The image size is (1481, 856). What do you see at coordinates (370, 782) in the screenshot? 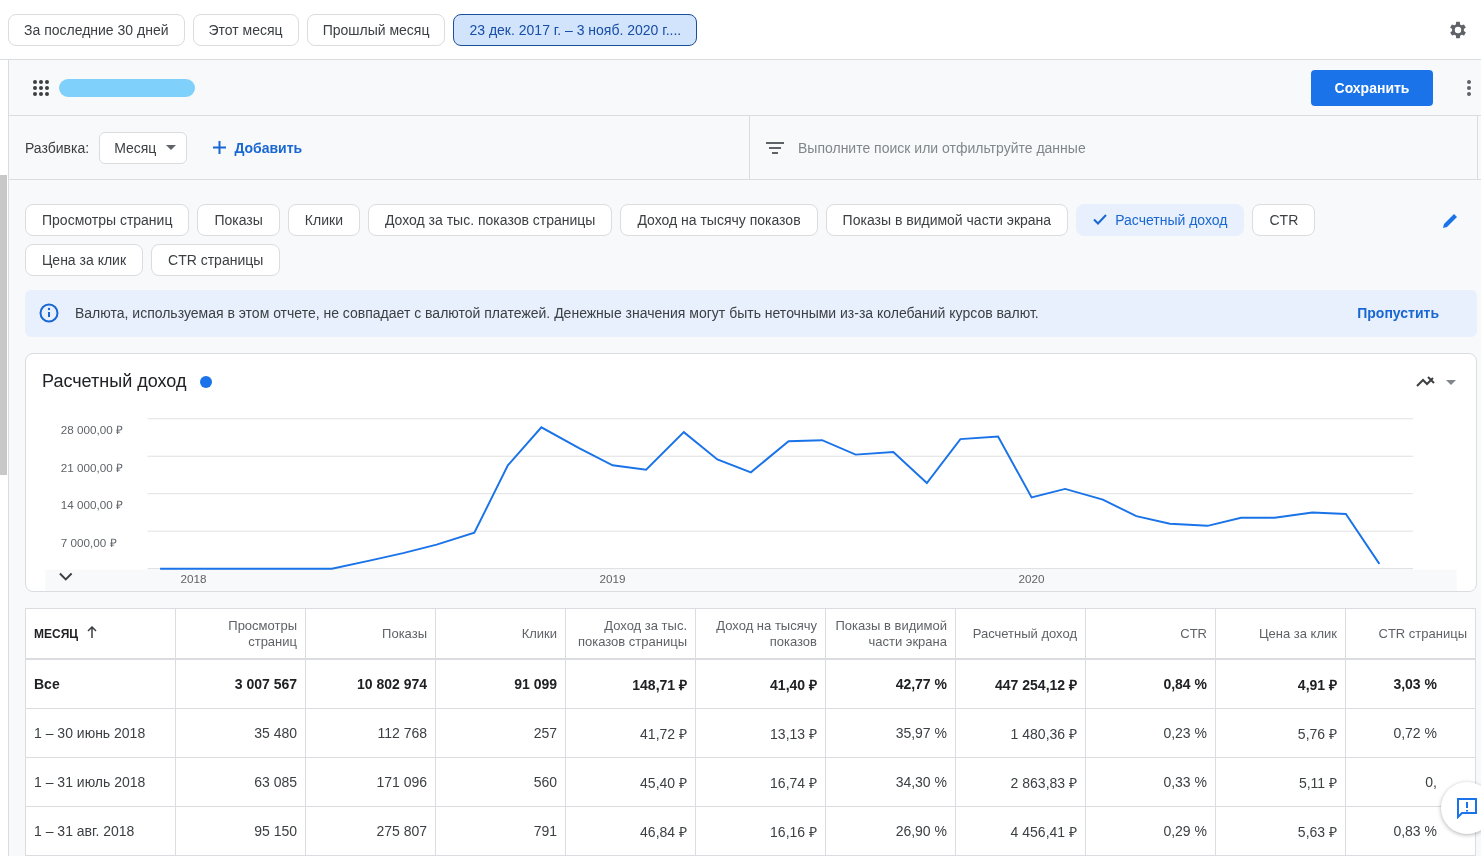
I see `table-cell: 171 096` at bounding box center [370, 782].